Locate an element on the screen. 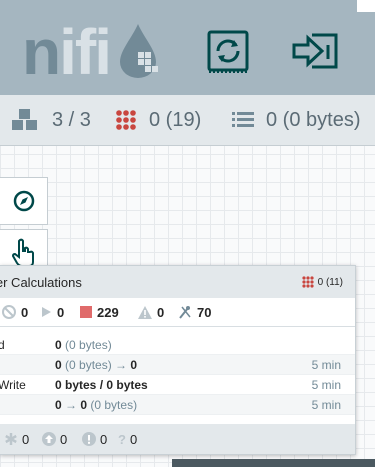 This screenshot has width=375, height=467. status-bar: 3 / 3 0 (19) 0 (0 bytes) is located at coordinates (187, 120).